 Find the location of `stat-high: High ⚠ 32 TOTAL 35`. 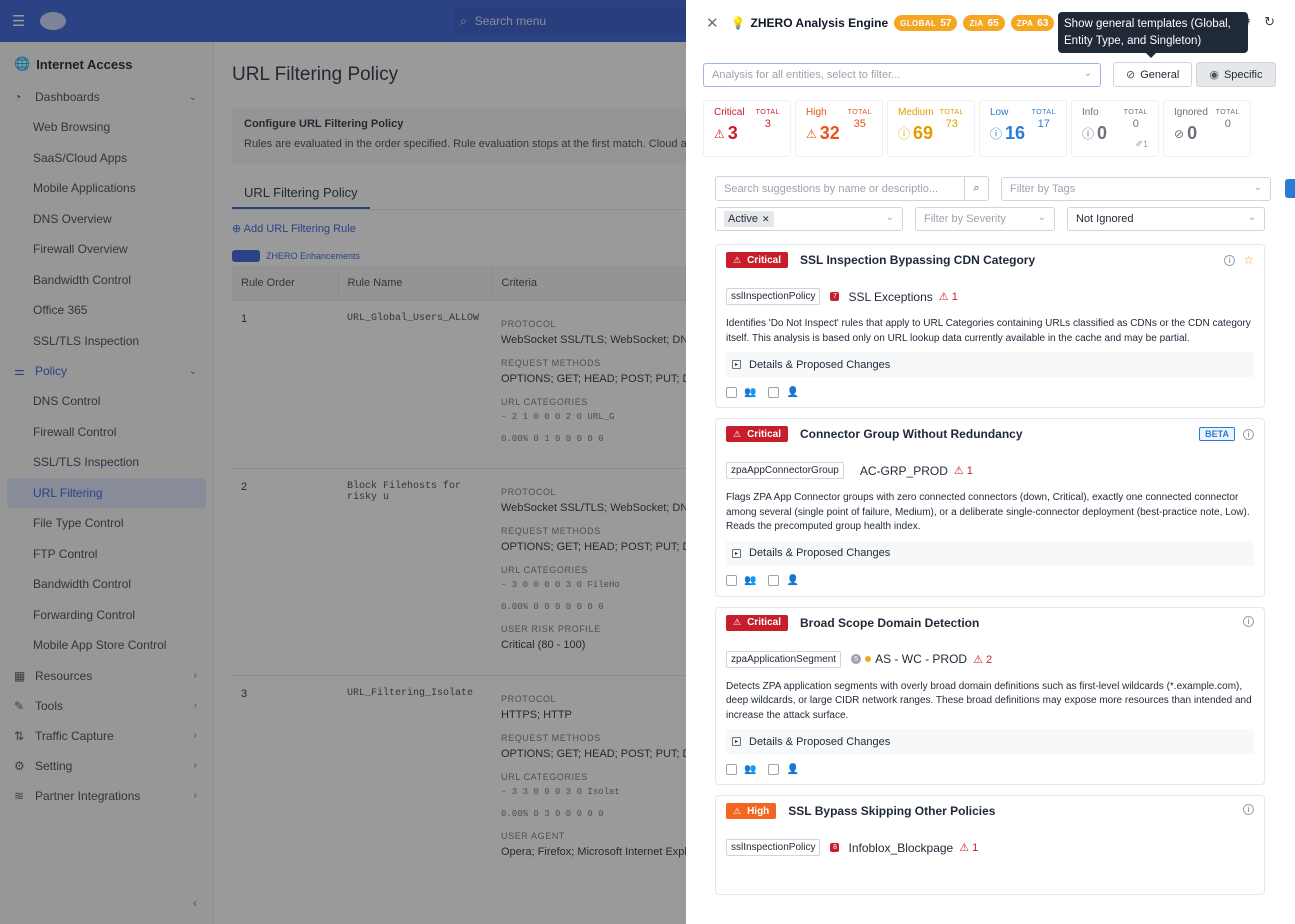

stat-high: High ⚠ 32 TOTAL 35 is located at coordinates (839, 128).